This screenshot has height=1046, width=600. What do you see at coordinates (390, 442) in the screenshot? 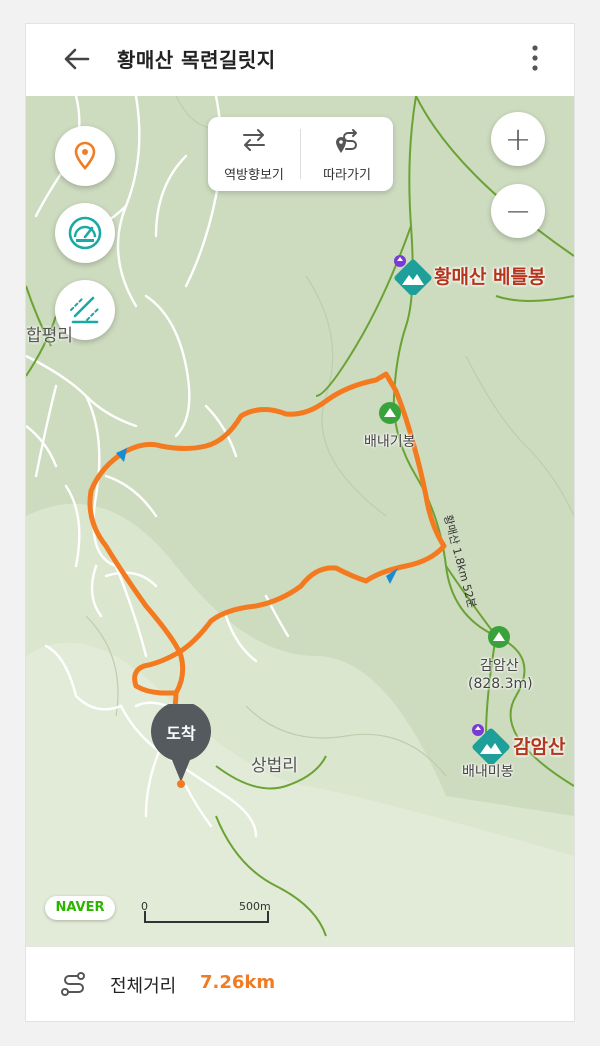
I see `peak-label-1: 배내기봉` at bounding box center [390, 442].